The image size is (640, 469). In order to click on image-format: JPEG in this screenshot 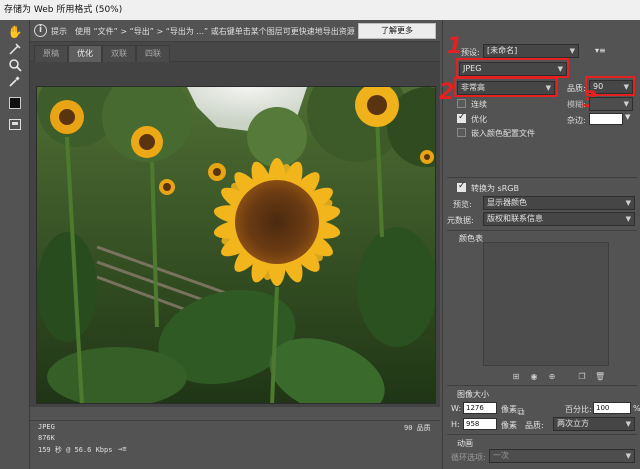, I will do `click(46, 427)`.